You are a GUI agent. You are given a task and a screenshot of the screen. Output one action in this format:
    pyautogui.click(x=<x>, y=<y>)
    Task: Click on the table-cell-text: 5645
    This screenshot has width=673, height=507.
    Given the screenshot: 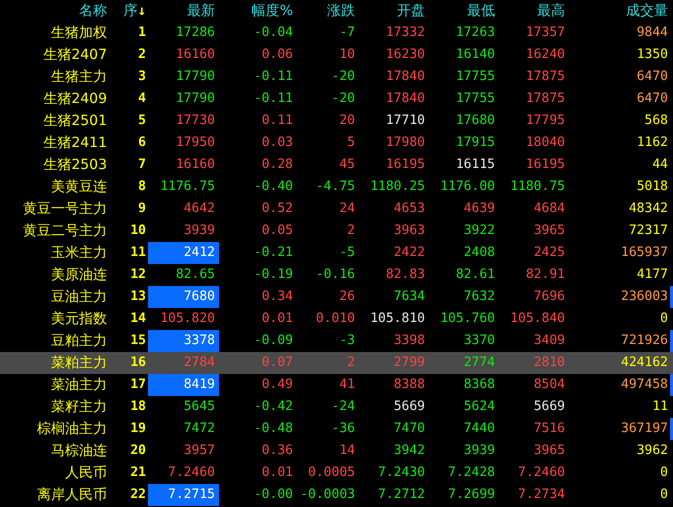 What is the action you would take?
    pyautogui.click(x=199, y=407)
    